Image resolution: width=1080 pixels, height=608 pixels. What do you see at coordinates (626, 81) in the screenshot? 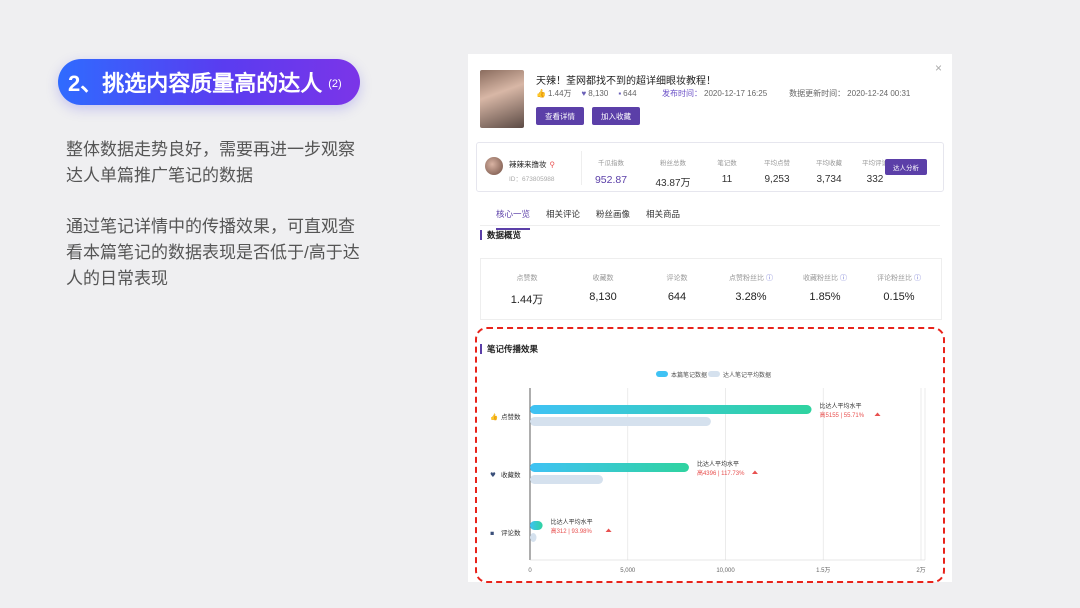
I see `note-title: 天辣！荃网都找不到的超详细眼妆教程！` at bounding box center [626, 81].